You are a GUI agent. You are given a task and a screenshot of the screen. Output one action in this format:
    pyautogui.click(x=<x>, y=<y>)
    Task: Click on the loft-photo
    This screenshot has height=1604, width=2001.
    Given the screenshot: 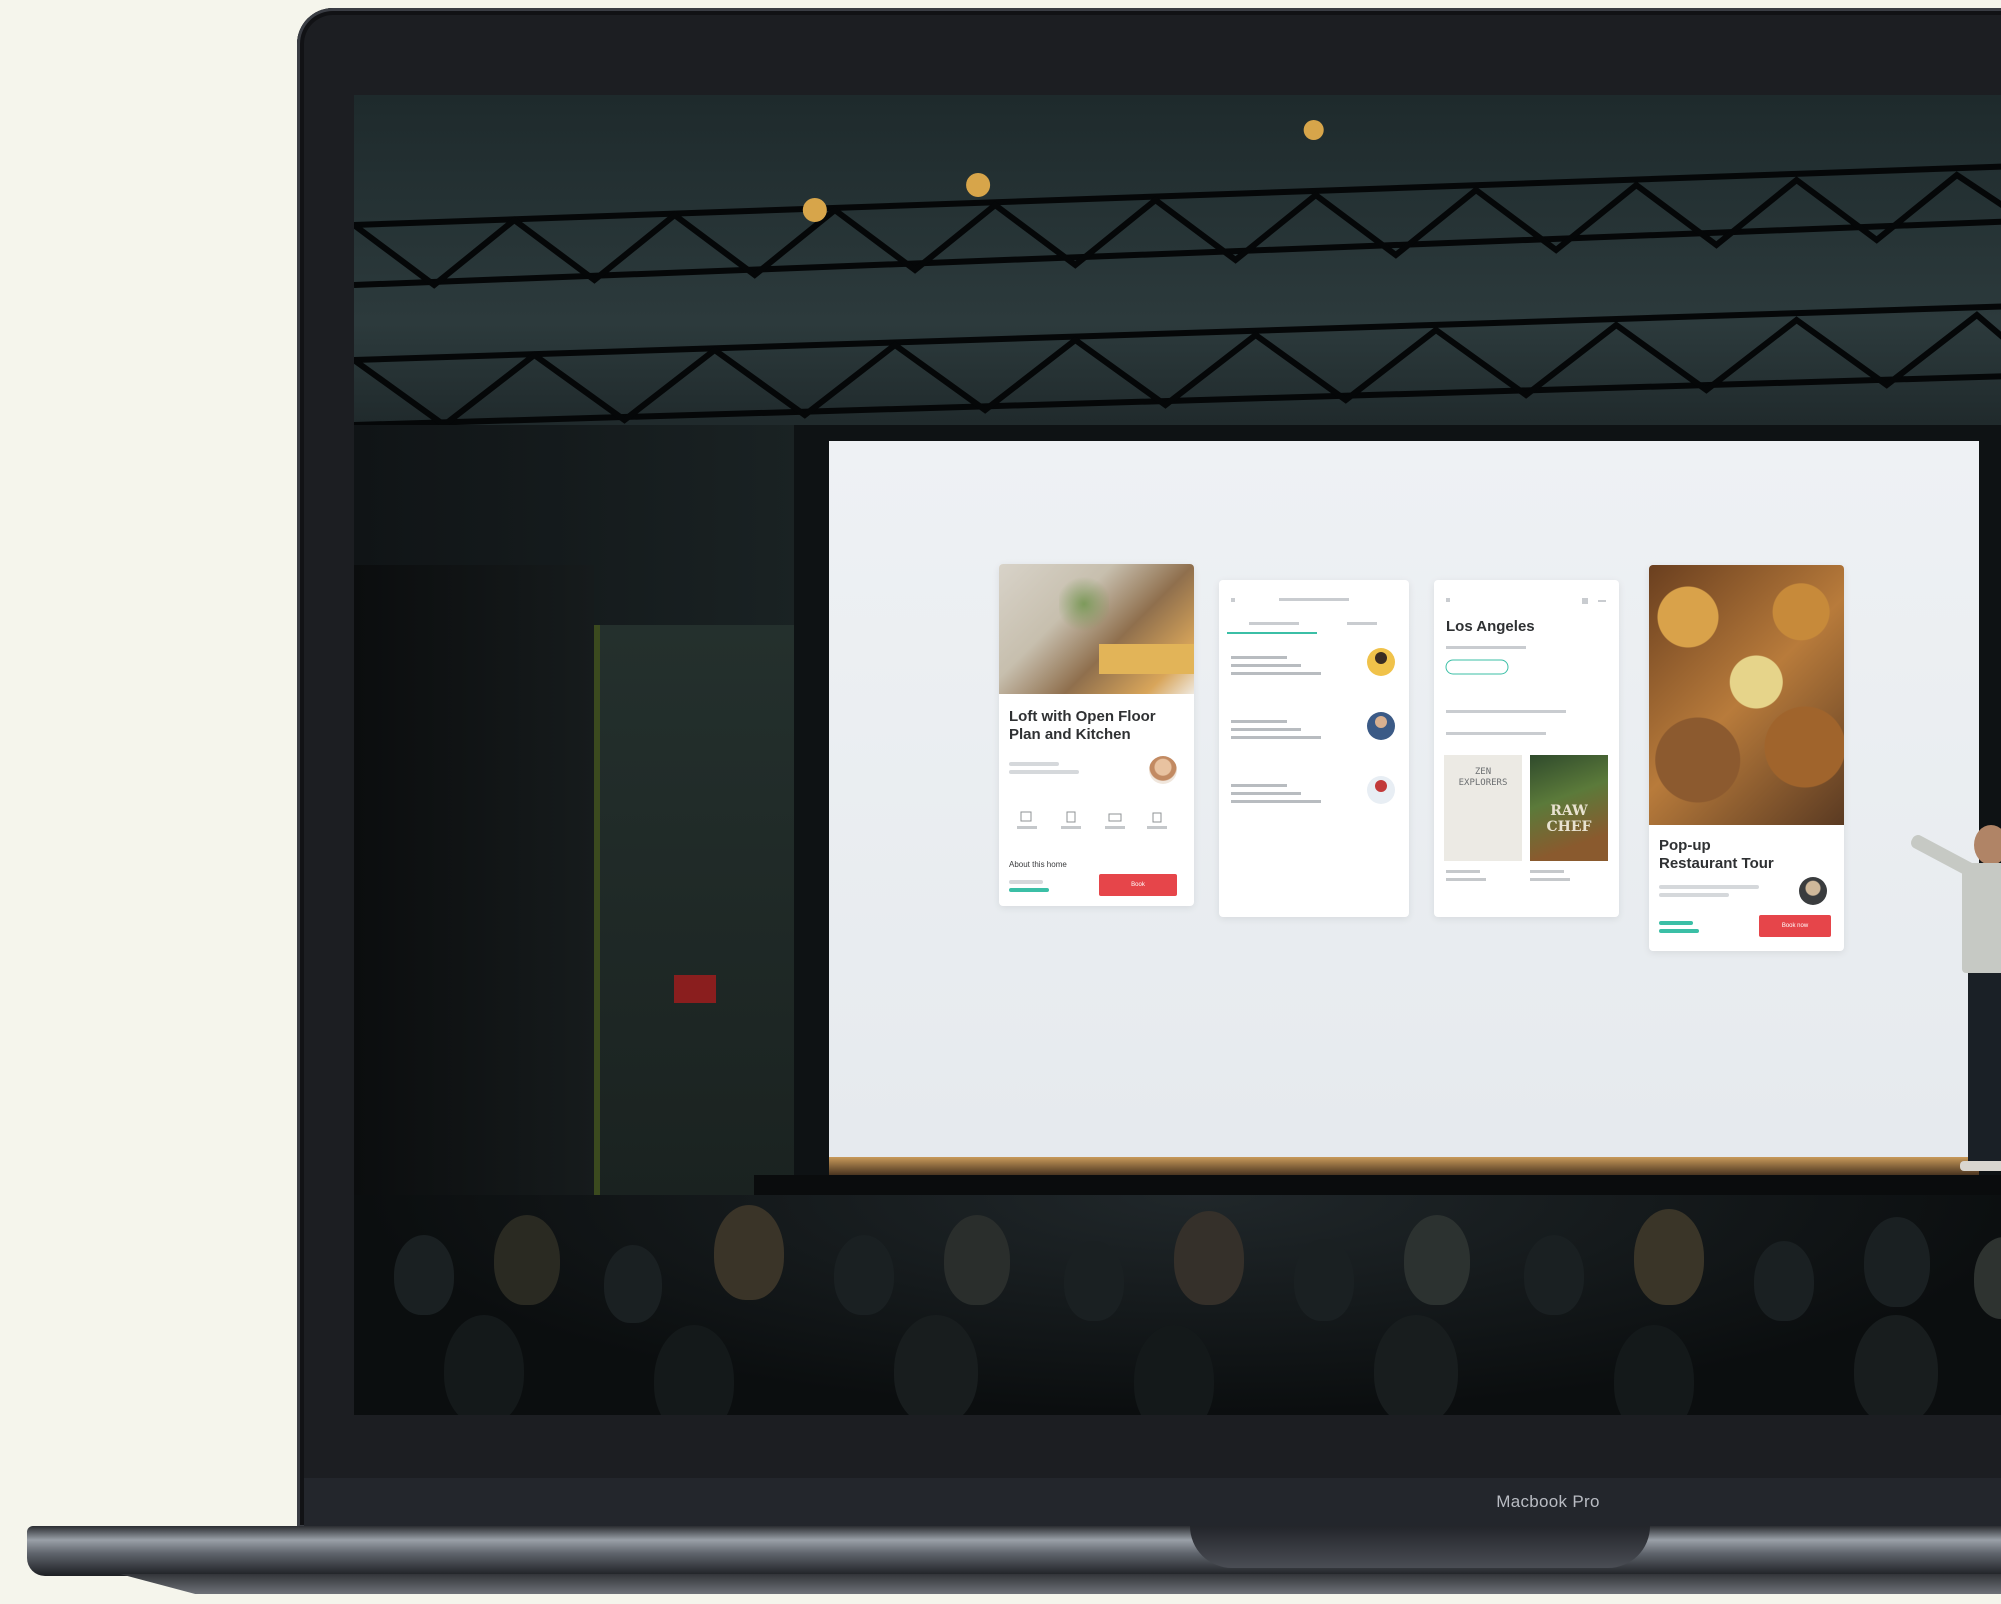 What is the action you would take?
    pyautogui.click(x=1096, y=629)
    